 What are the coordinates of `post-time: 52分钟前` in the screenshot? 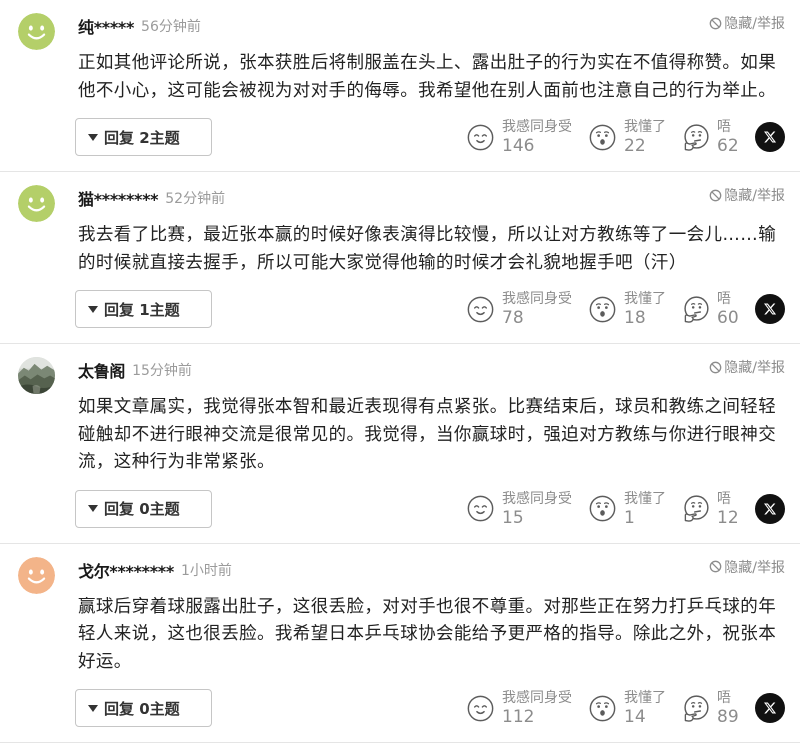 It's located at (195, 199).